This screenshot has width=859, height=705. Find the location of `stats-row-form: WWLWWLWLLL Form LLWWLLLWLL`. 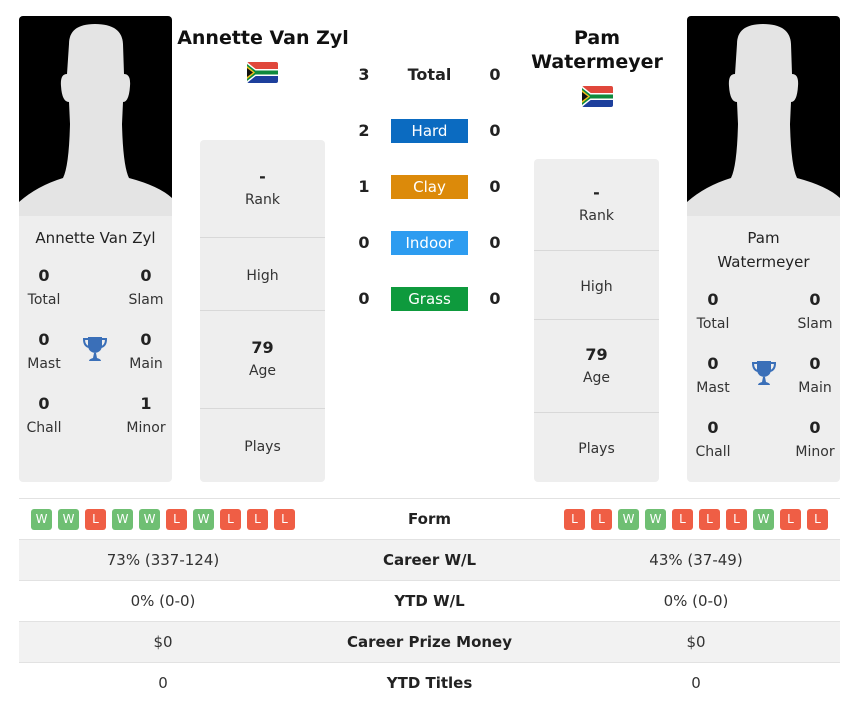

stats-row-form: WWLWWLWLLL Form LLWWLLLWLL is located at coordinates (429, 518).